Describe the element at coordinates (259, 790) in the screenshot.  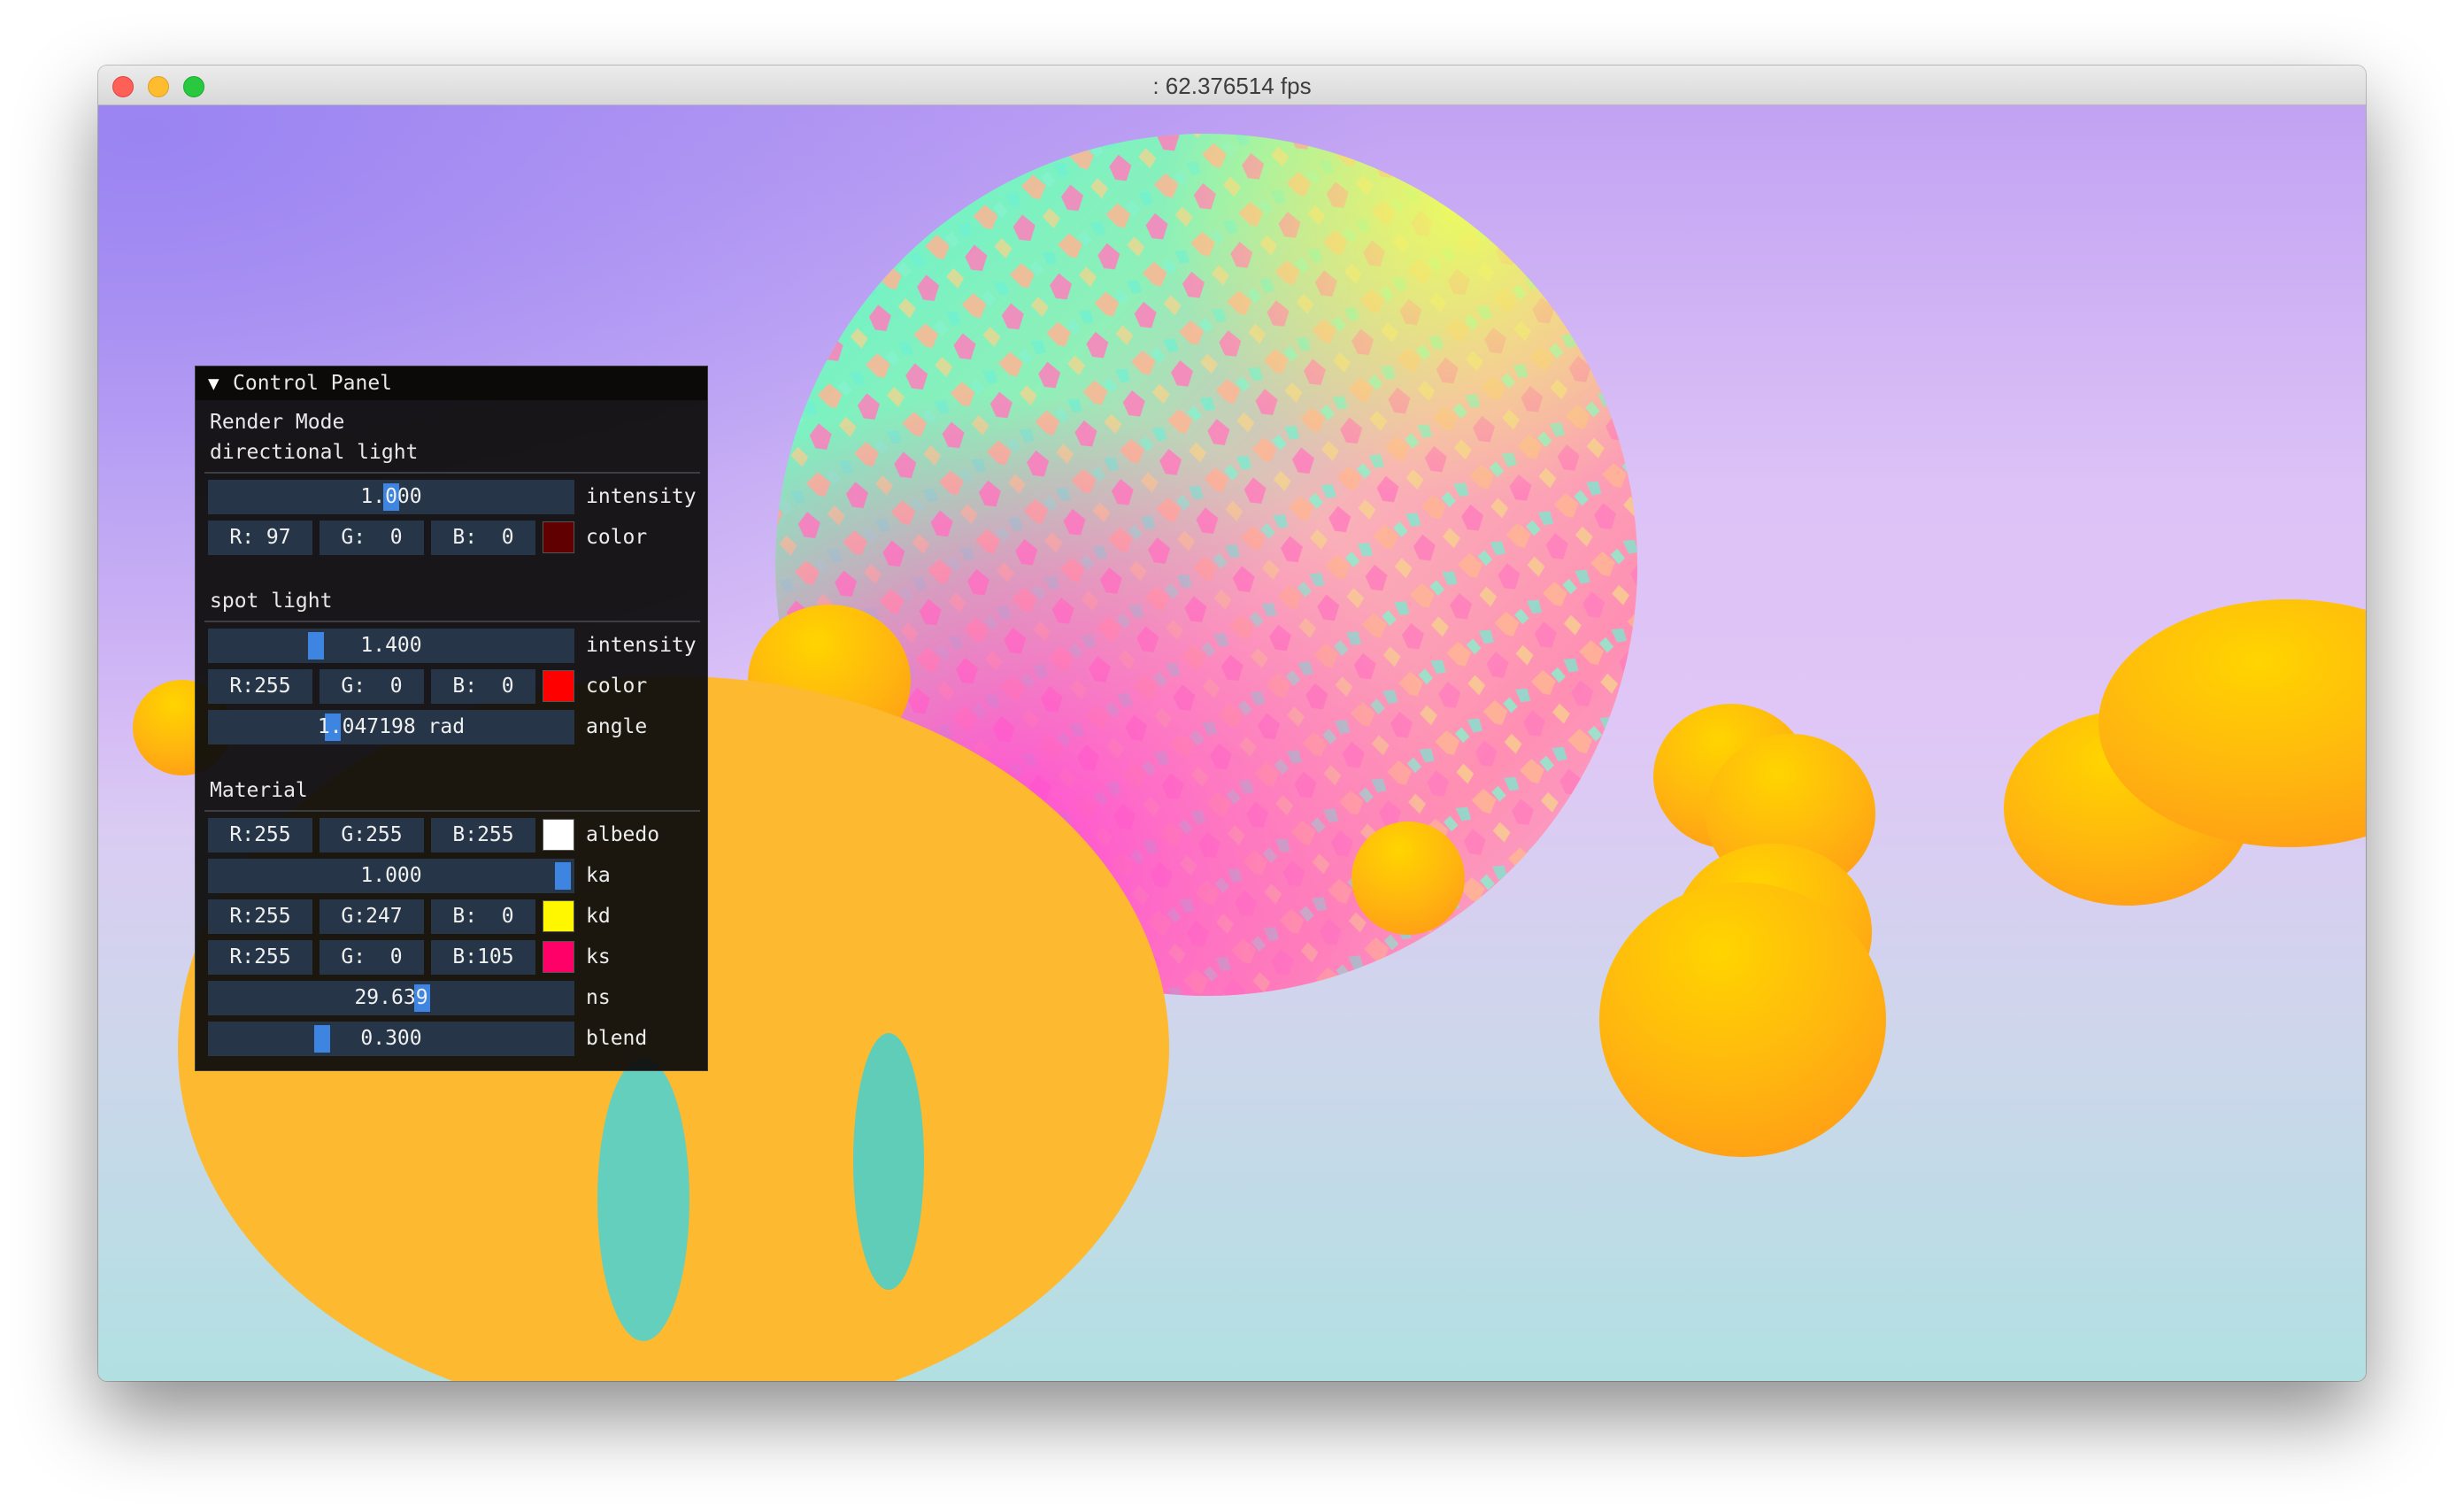
I see `material-section: Material` at that location.